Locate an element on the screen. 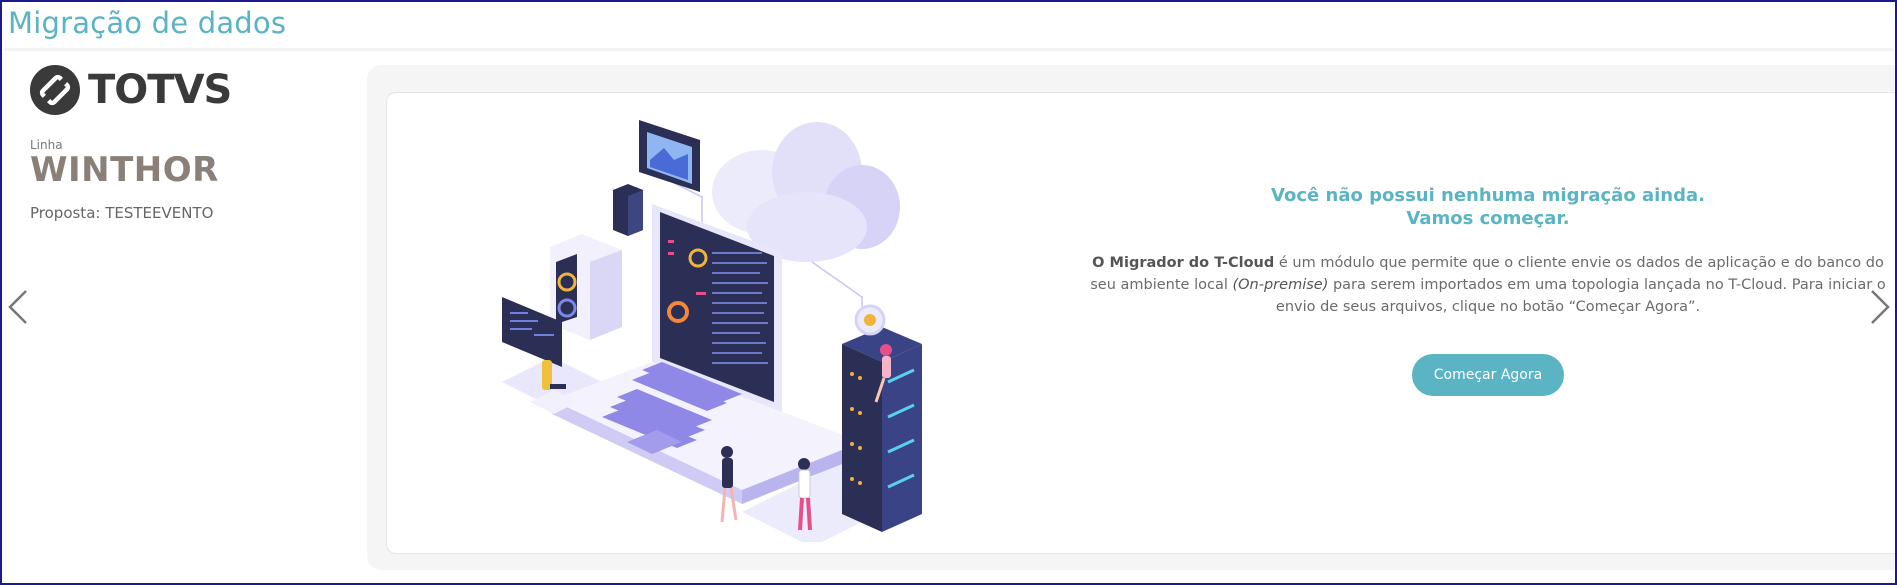 The image size is (1897, 585). start-now-button: Começar Agora is located at coordinates (1488, 375).